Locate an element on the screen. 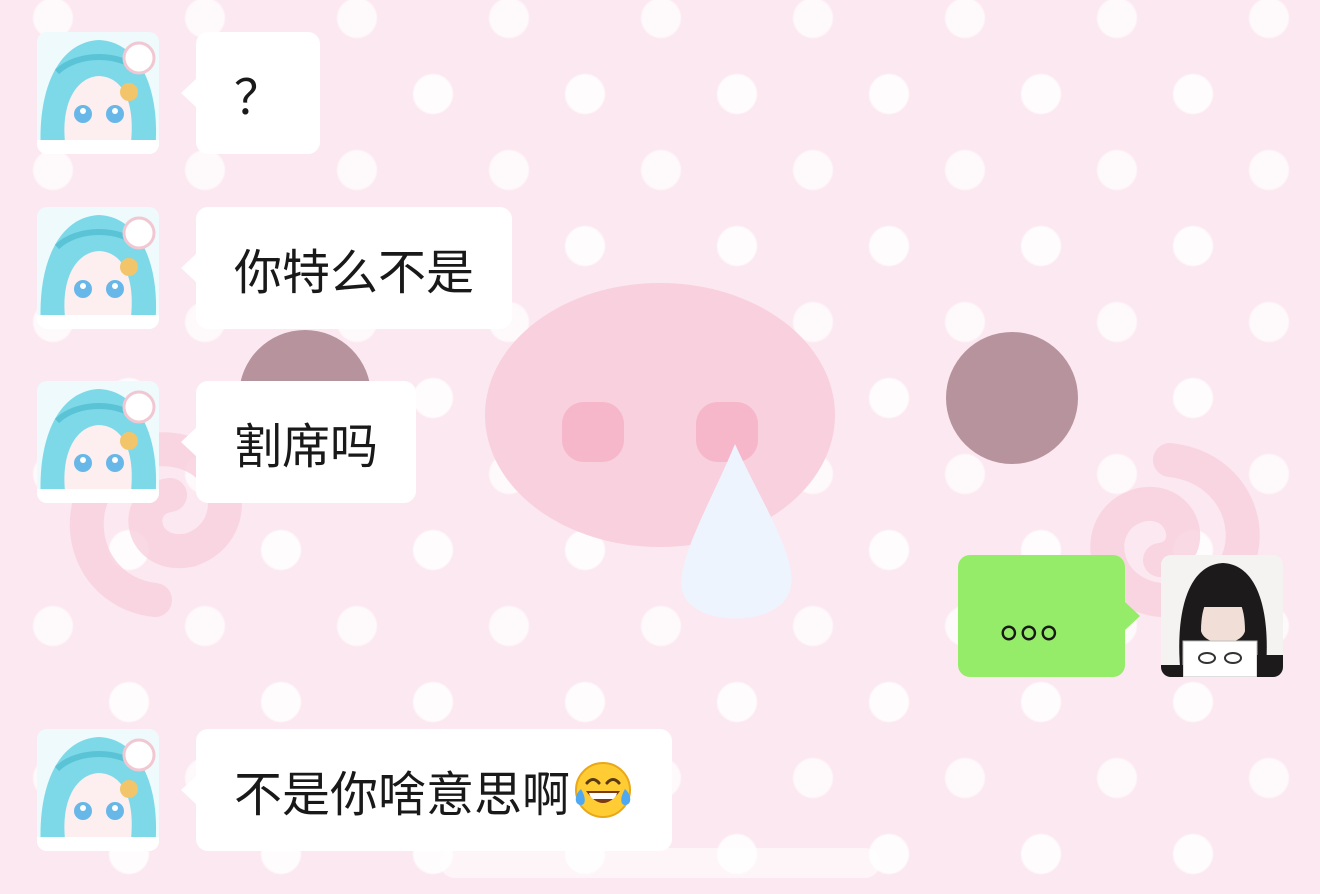 The image size is (1320, 894). message-bubble: 不是你啥意思啊 is located at coordinates (426, 790).